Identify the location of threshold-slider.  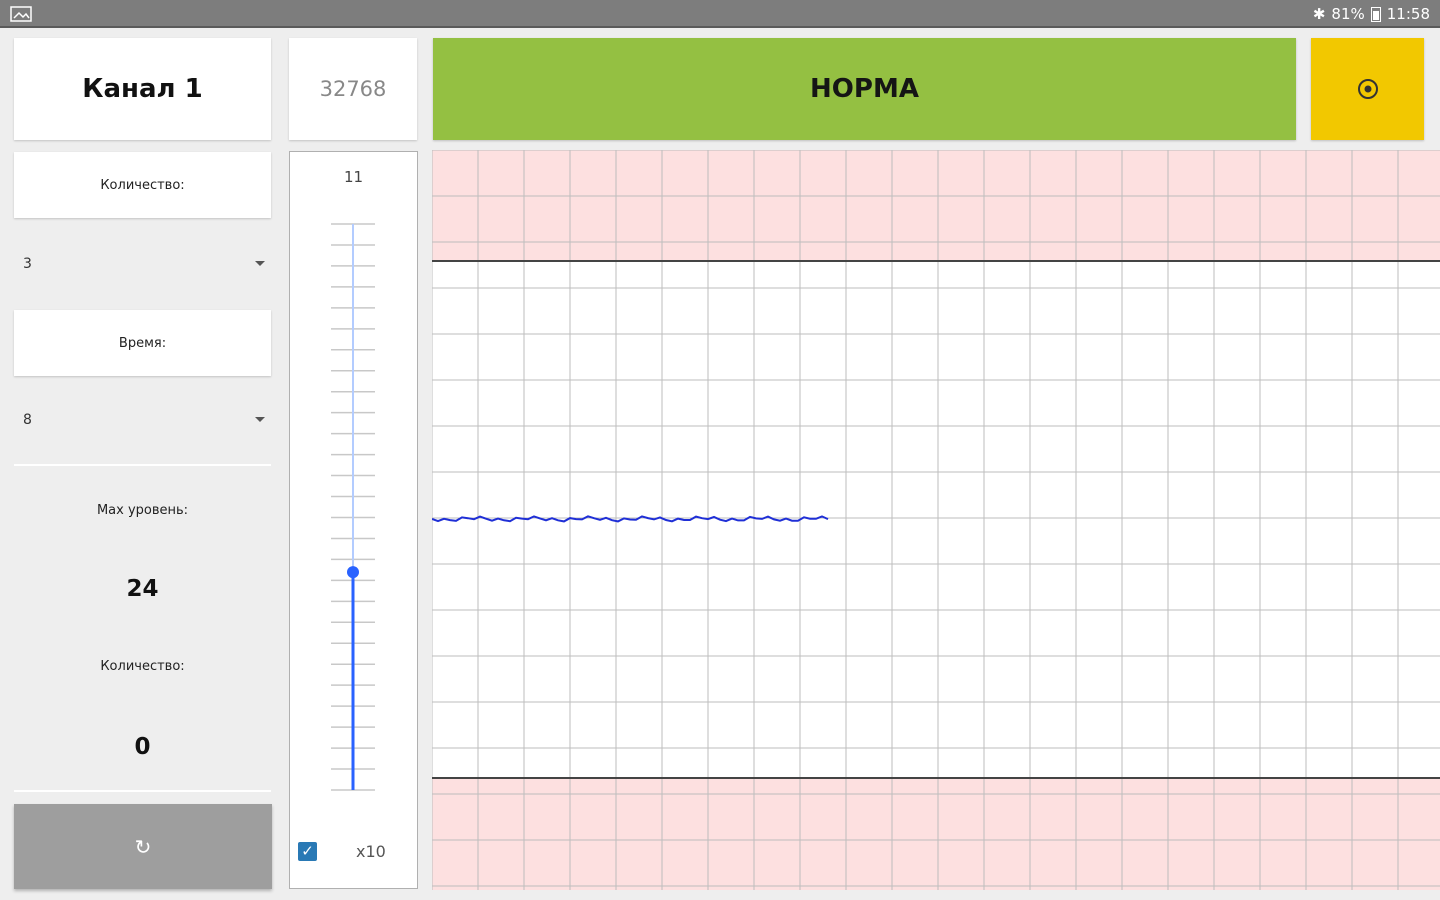
(353, 520).